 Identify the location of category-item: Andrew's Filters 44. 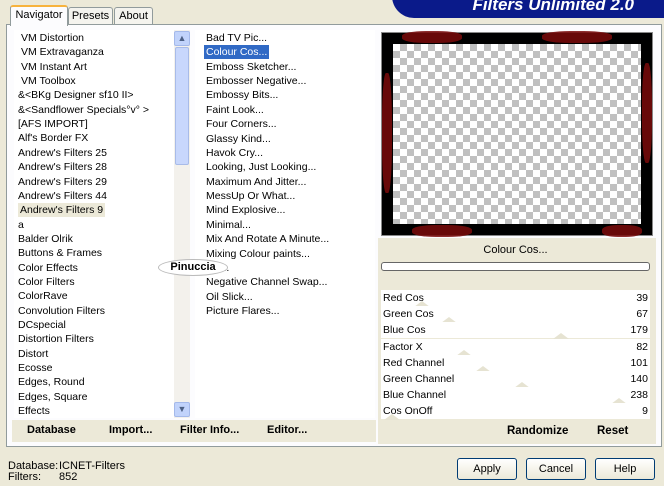
(62, 196).